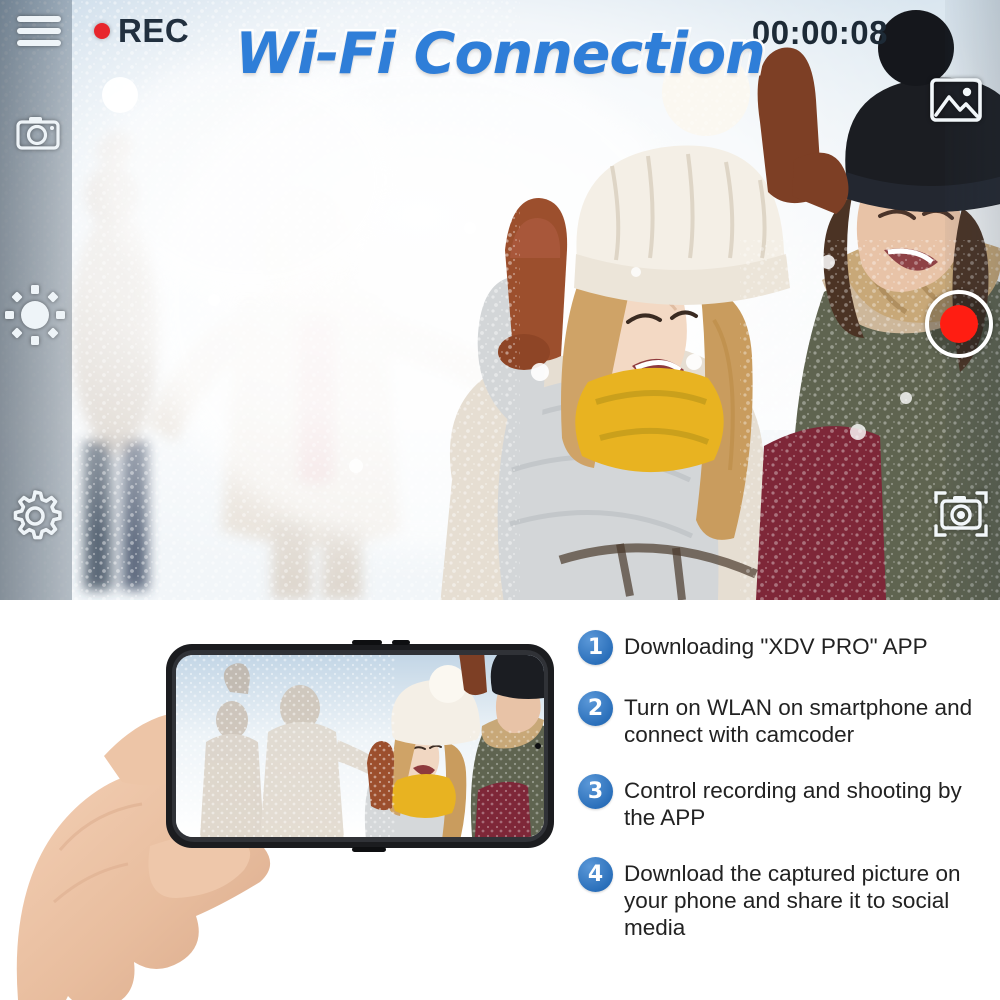  I want to click on gear-icon, so click(35, 516).